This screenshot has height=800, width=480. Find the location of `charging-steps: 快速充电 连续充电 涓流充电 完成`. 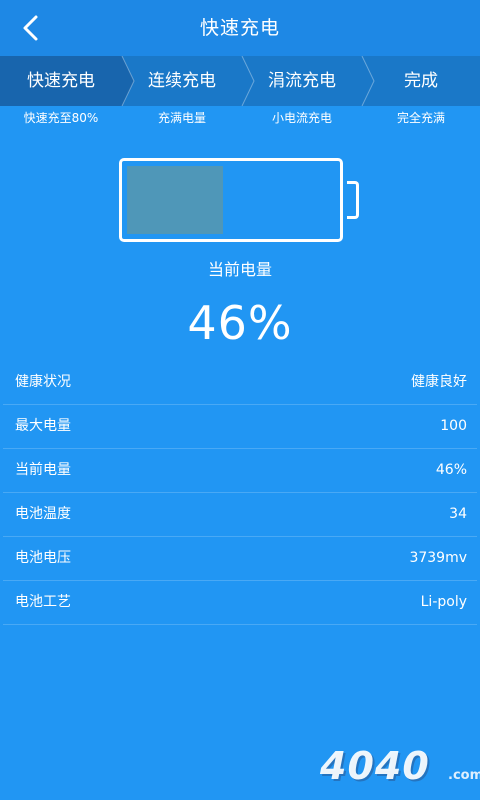

charging-steps: 快速充电 连续充电 涓流充电 完成 is located at coordinates (240, 81).